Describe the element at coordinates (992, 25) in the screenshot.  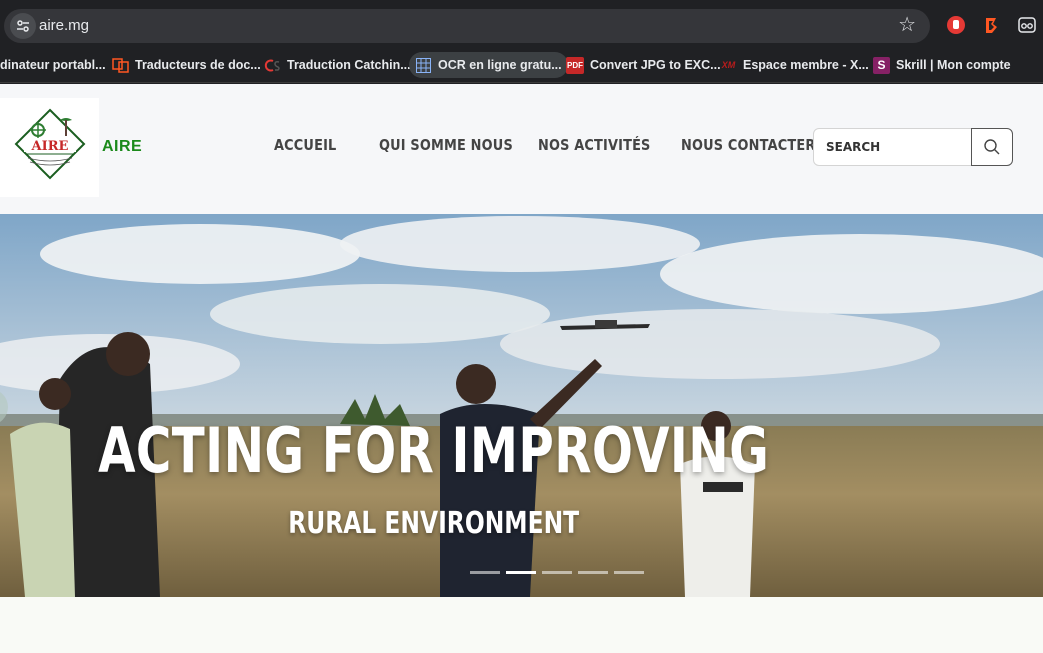
I see `extension-b-icon` at that location.